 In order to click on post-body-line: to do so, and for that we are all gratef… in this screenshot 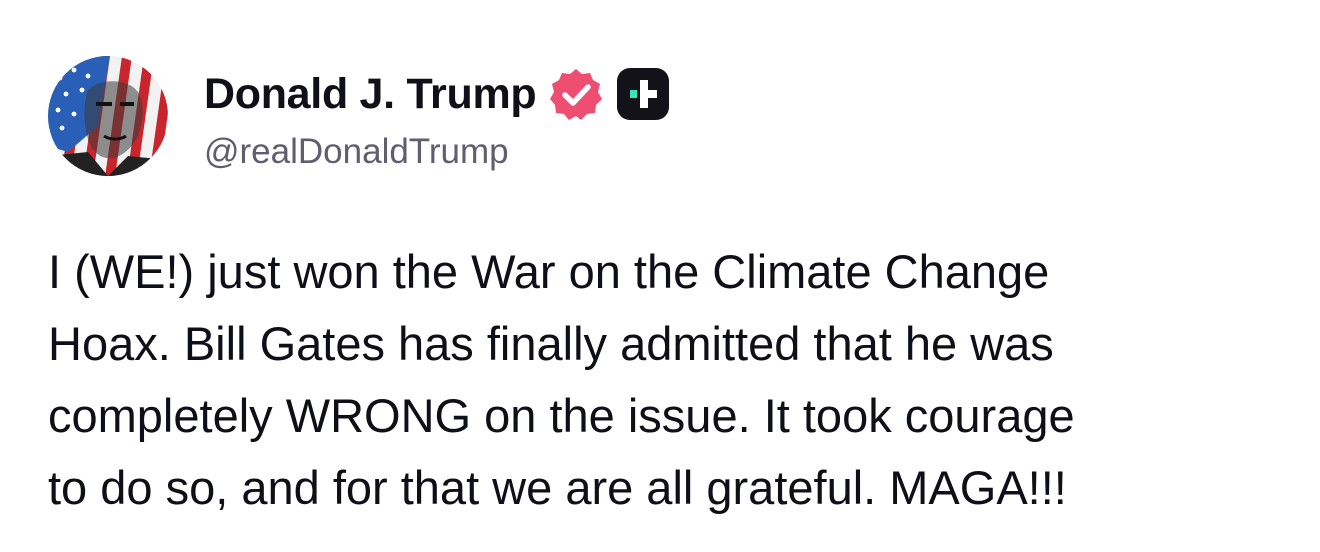, I will do `click(557, 487)`.